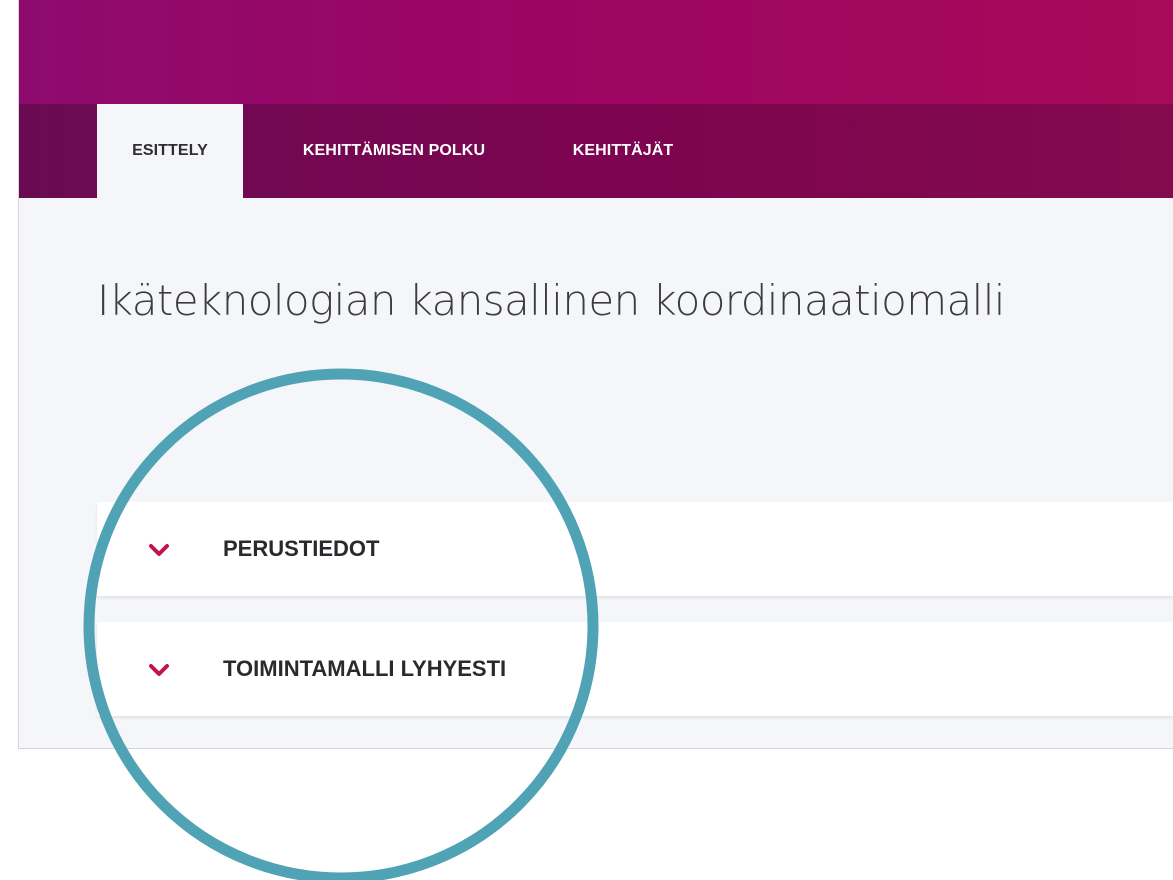 The height and width of the screenshot is (880, 1173). I want to click on tab-kehittamisen-polku: KEHITTÄMISEN POLKU, so click(394, 151).